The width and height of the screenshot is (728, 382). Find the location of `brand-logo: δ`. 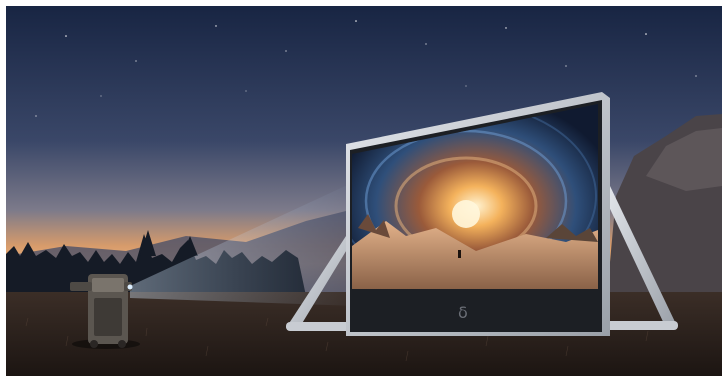

brand-logo: δ is located at coordinates (463, 312).